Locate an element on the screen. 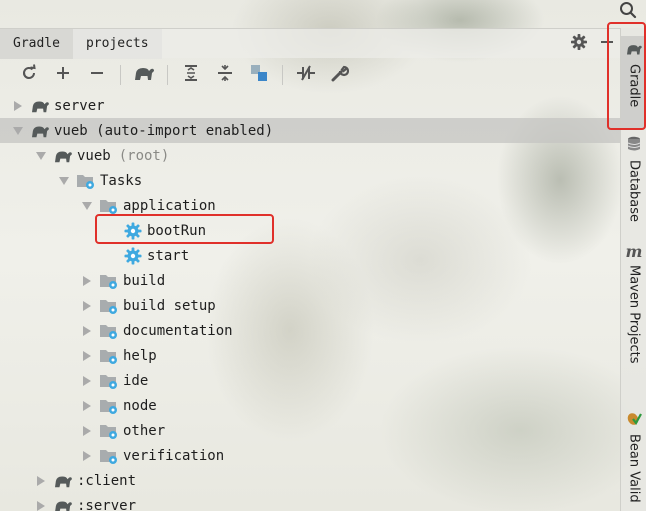  execute-gradle-task-button is located at coordinates (144, 75).